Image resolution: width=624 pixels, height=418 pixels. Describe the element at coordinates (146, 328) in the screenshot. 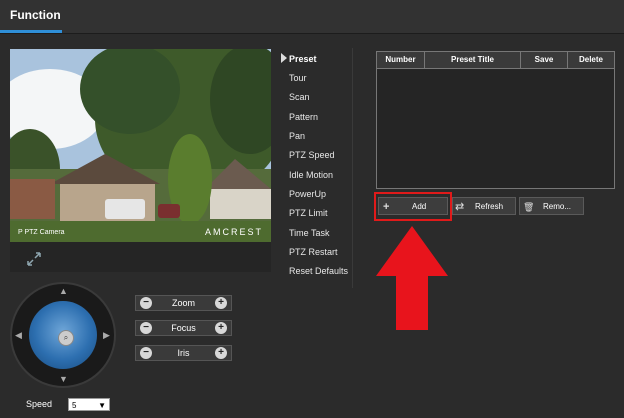

I see `focus-minus-icon: −` at that location.